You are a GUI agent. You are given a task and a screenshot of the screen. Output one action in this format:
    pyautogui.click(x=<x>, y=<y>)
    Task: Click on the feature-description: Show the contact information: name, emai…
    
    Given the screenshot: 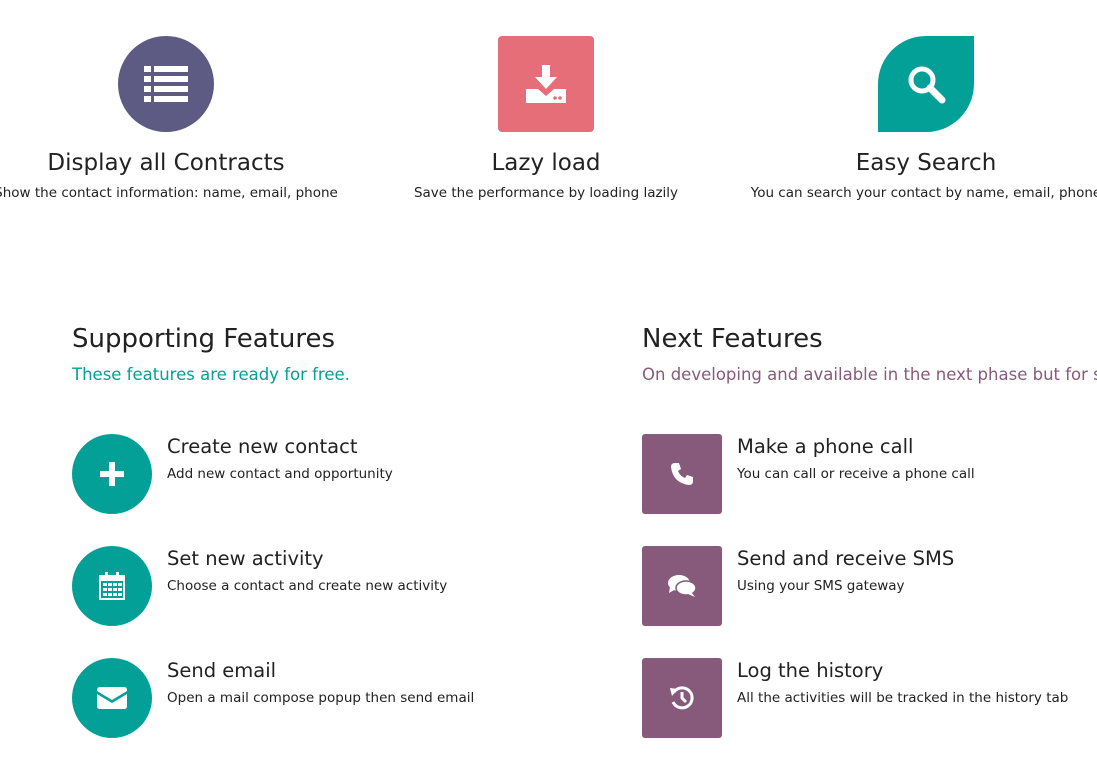 What is the action you would take?
    pyautogui.click(x=169, y=193)
    